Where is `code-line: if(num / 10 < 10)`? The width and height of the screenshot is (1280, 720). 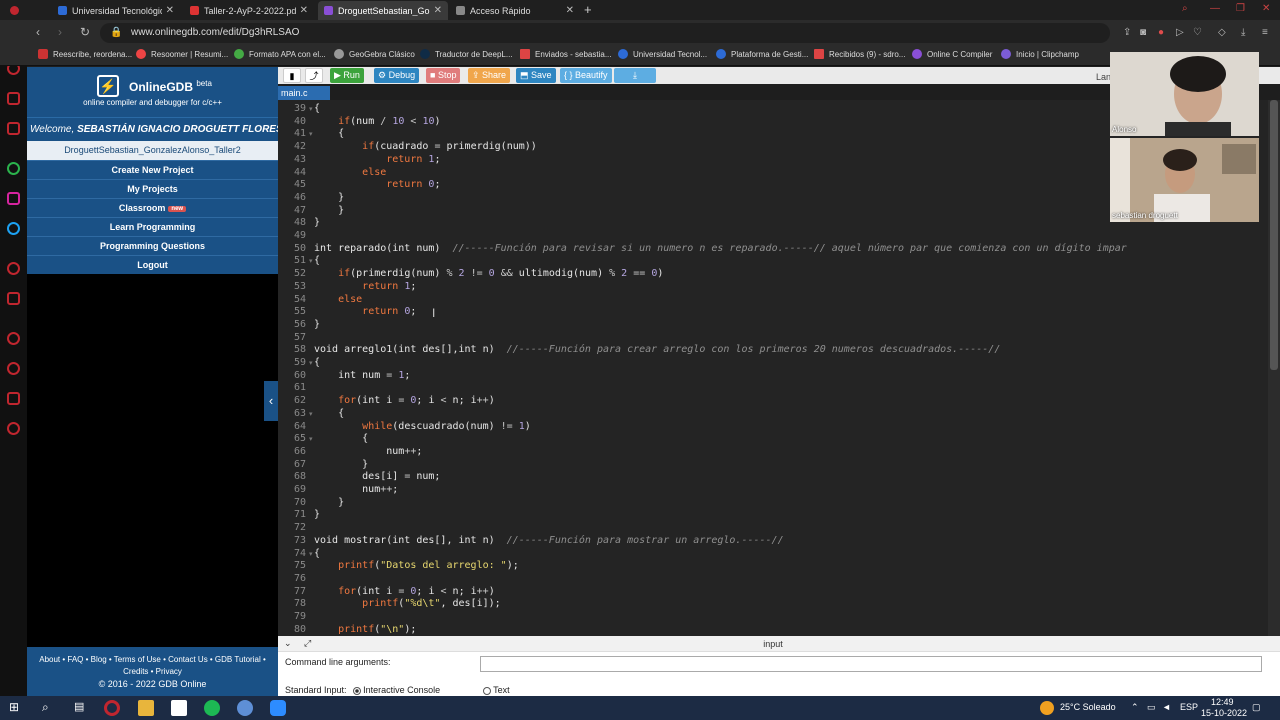 code-line: if(num / 10 < 10) is located at coordinates (377, 121).